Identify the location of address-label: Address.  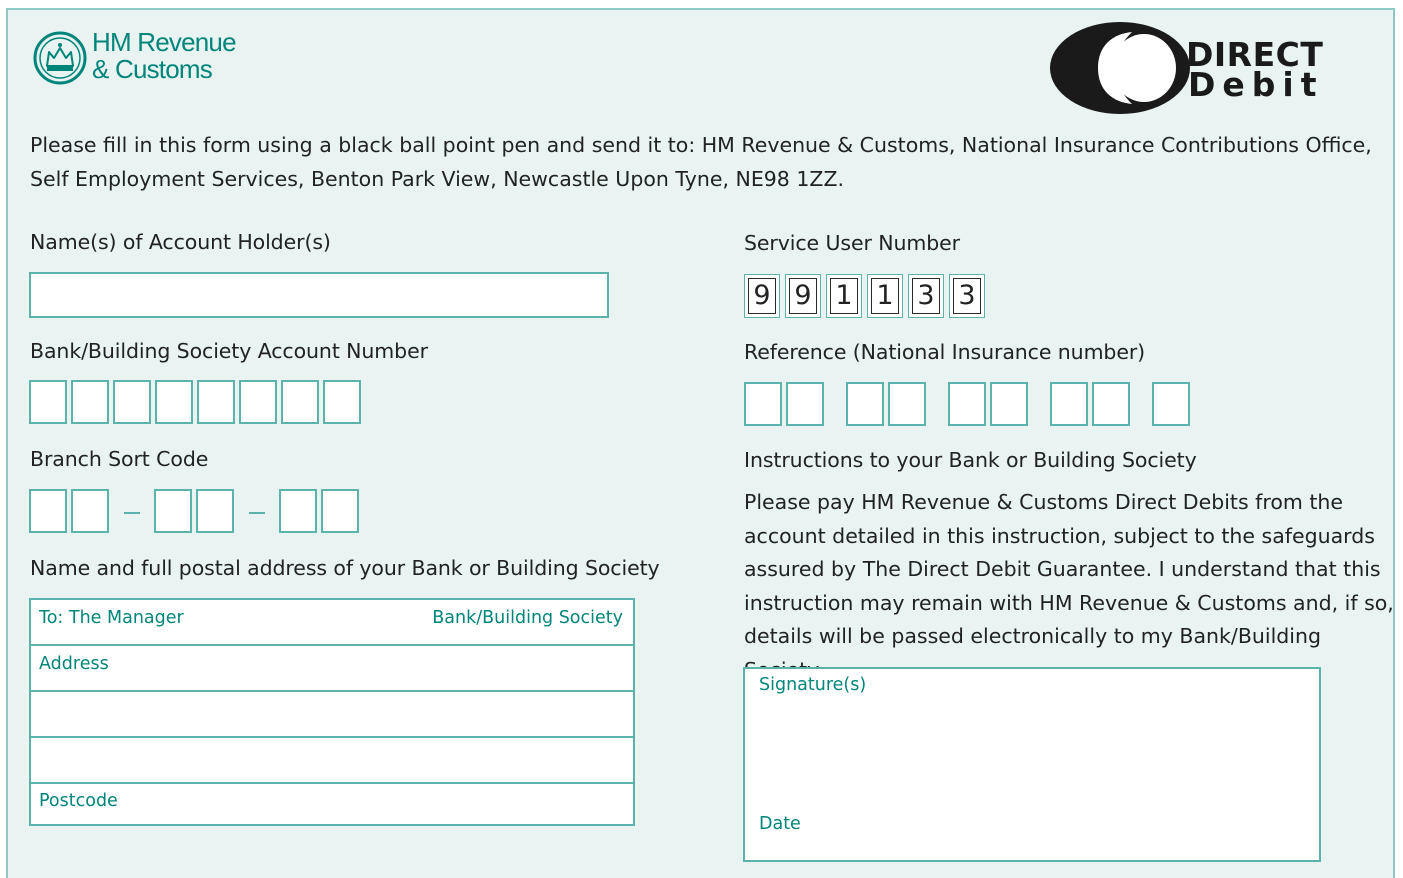
(74, 664).